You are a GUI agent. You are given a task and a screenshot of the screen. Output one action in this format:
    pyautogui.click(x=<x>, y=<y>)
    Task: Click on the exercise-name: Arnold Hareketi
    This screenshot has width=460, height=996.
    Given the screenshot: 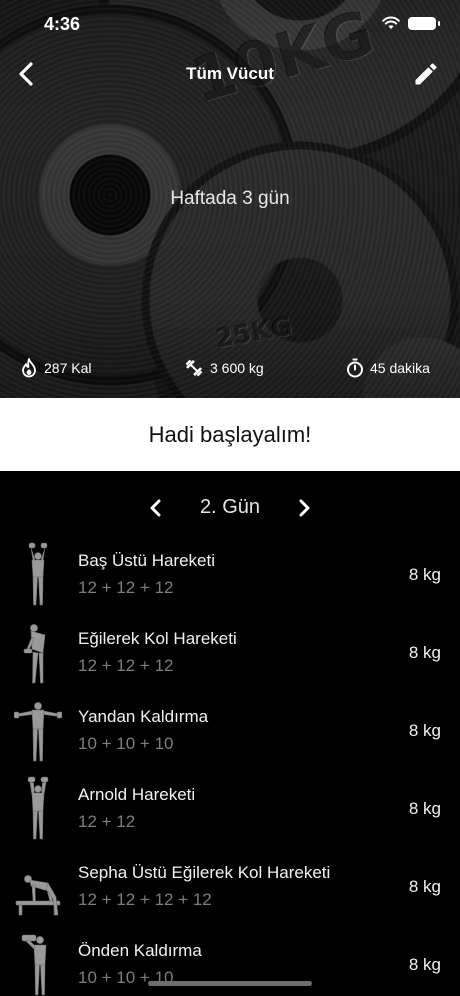 What is the action you would take?
    pyautogui.click(x=137, y=794)
    